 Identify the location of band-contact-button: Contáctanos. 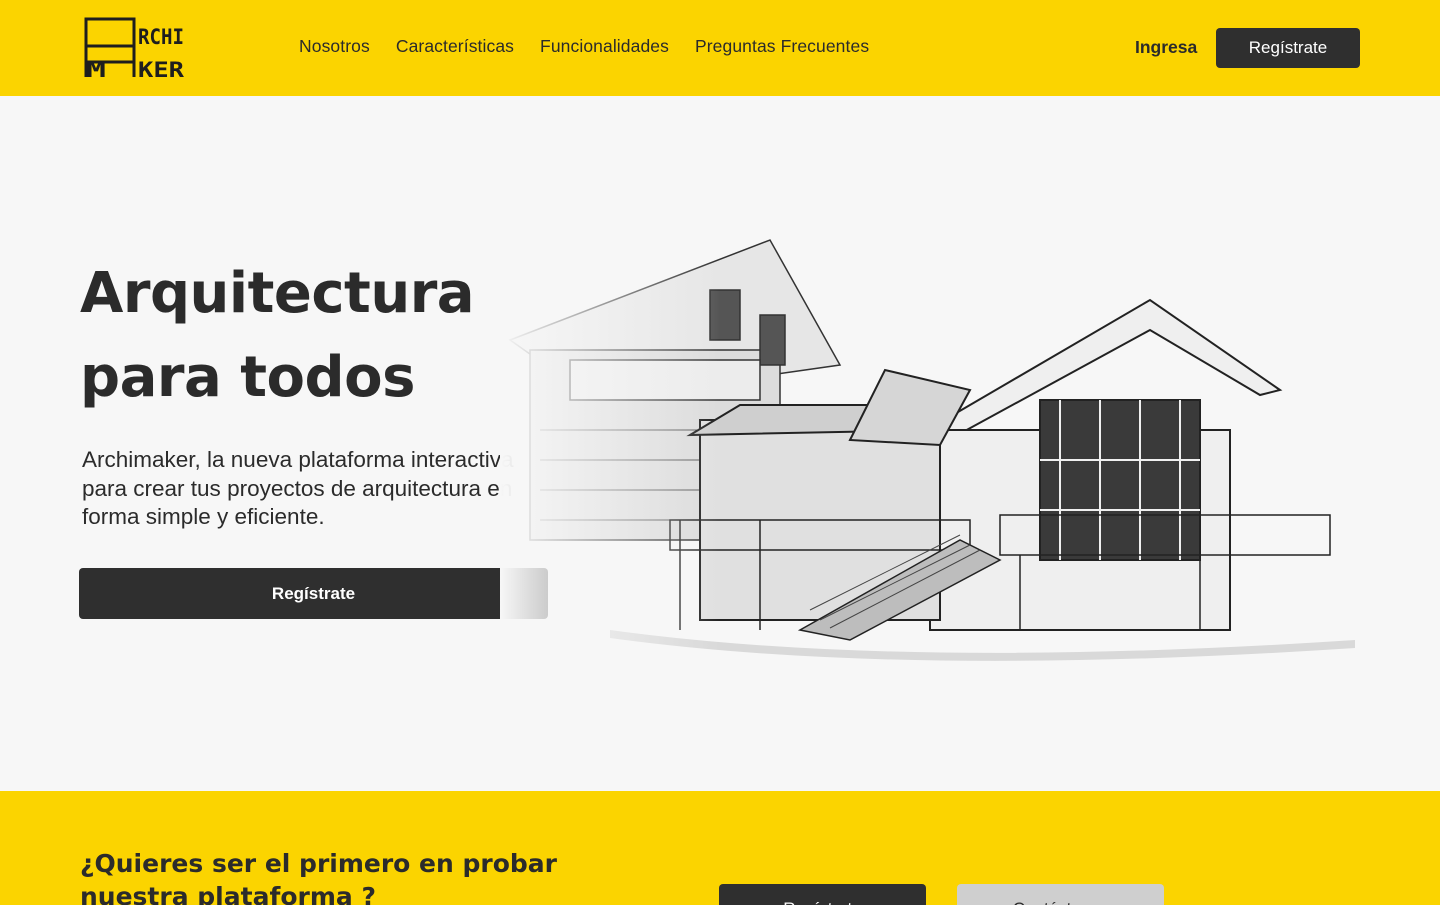
(1060, 894).